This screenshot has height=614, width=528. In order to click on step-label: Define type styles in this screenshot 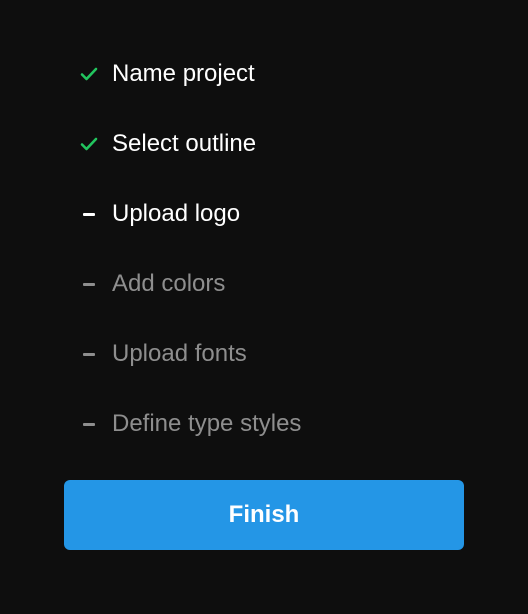, I will do `click(207, 423)`.